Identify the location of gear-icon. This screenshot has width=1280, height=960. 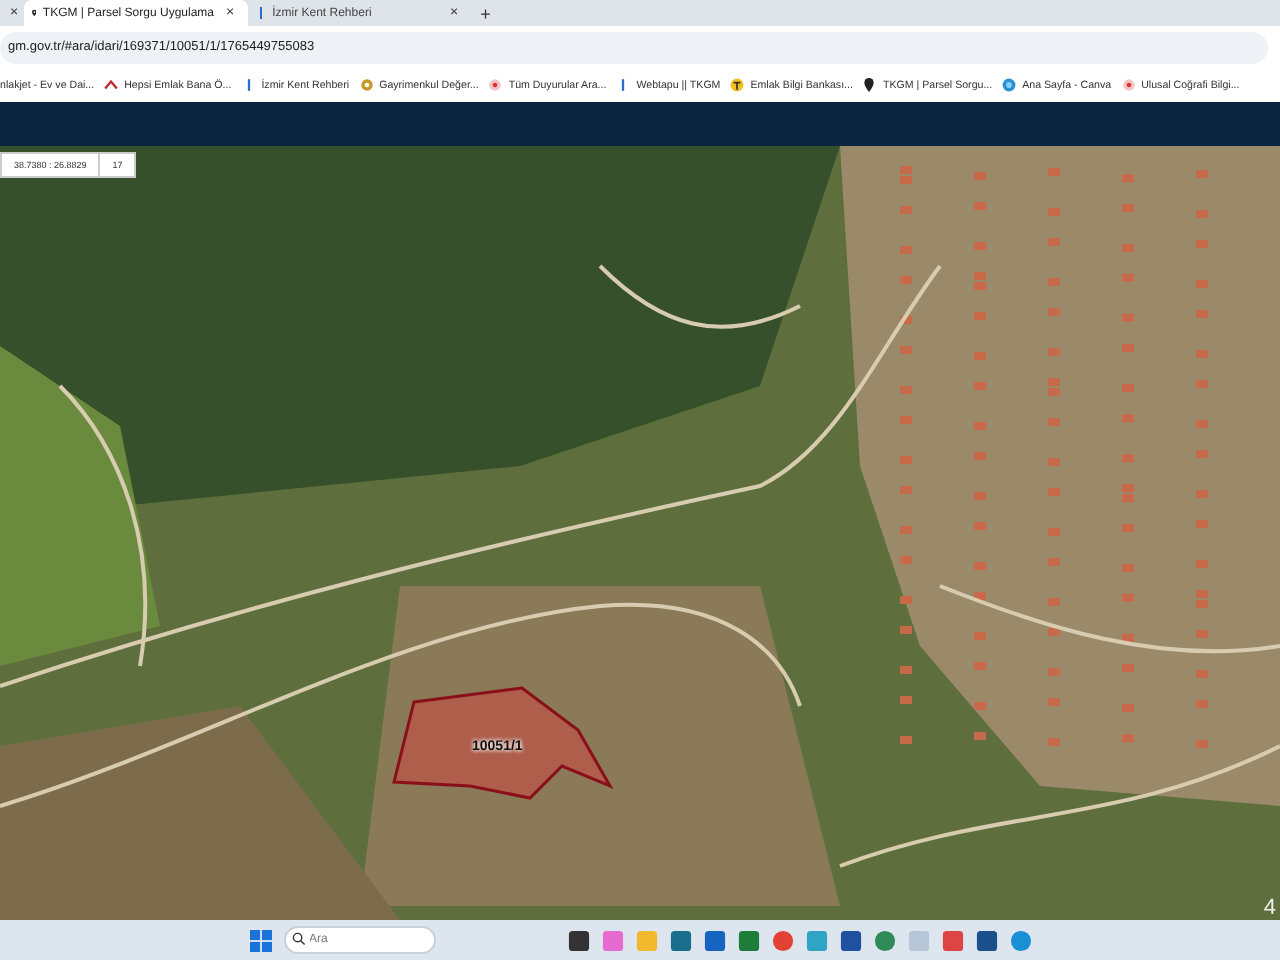
(366, 85).